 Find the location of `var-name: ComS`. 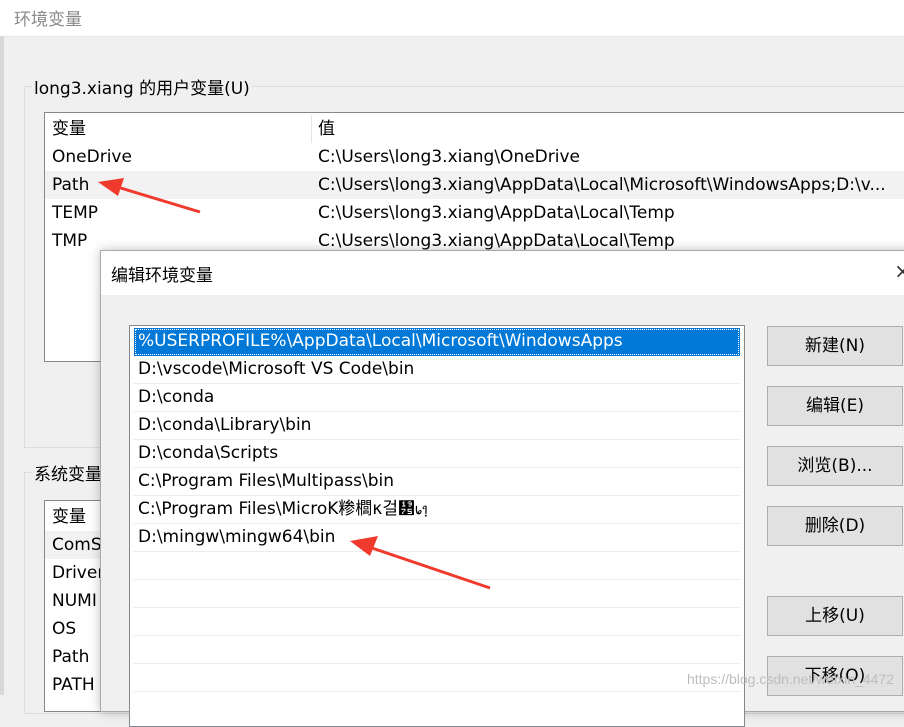

var-name: ComS is located at coordinates (77, 545).